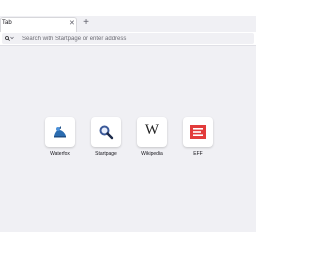 Image resolution: width=320 pixels, height=256 pixels. What do you see at coordinates (38, 24) in the screenshot?
I see `tab-active: Tab ✕` at bounding box center [38, 24].